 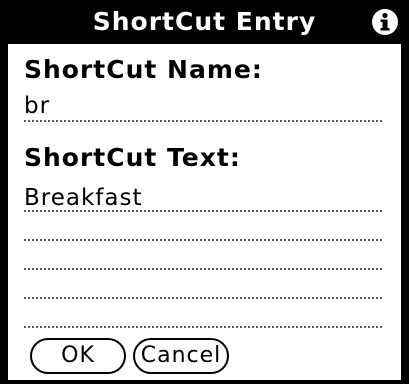 I want to click on shortcut-text-field: Breakfast, so click(x=83, y=198).